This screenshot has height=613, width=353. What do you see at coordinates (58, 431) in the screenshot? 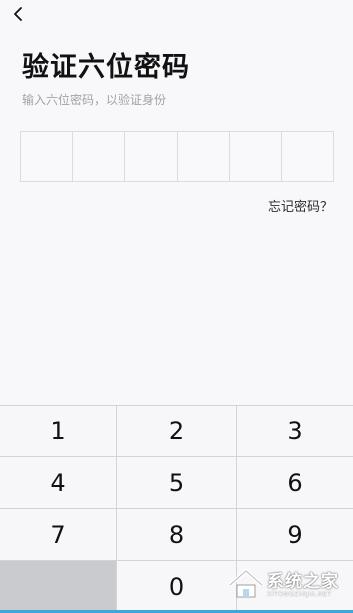
I see `key-1: 1` at bounding box center [58, 431].